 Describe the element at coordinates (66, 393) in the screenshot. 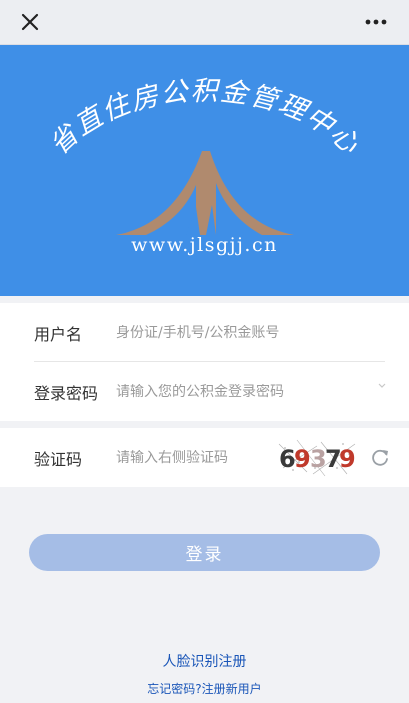

I see `password-label: 登录密码` at that location.